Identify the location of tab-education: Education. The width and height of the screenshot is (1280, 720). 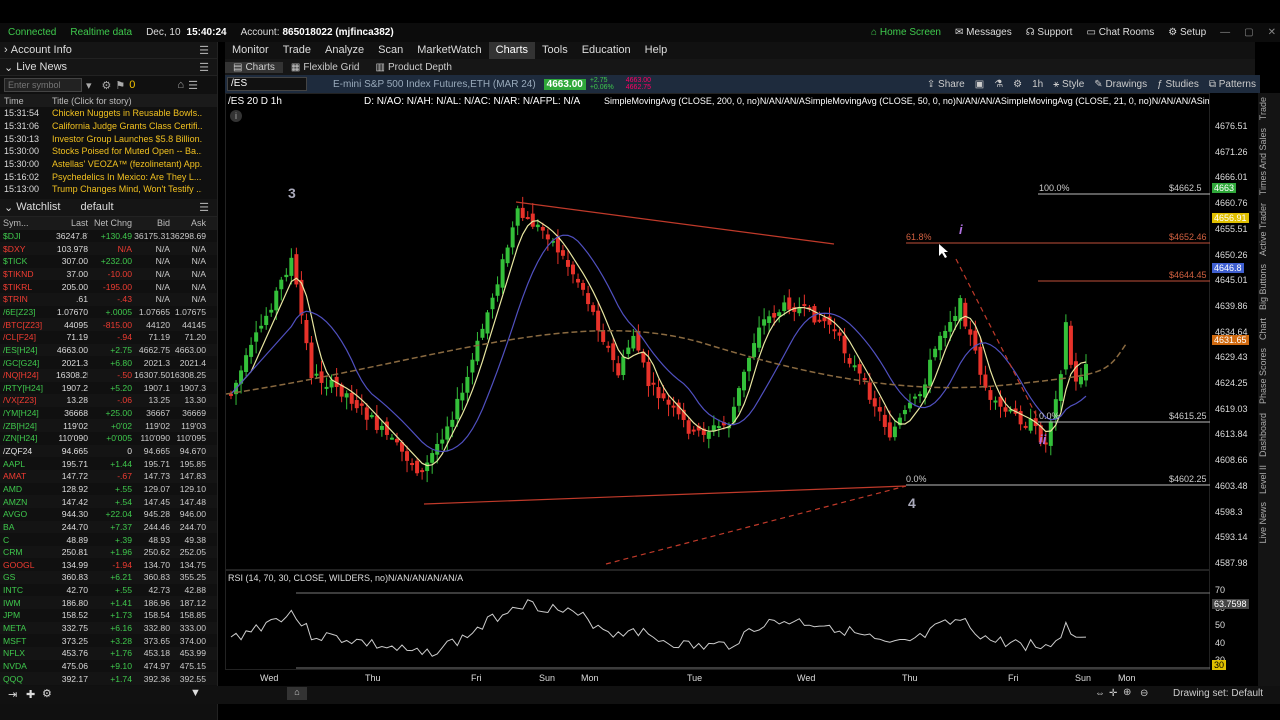
(606, 50).